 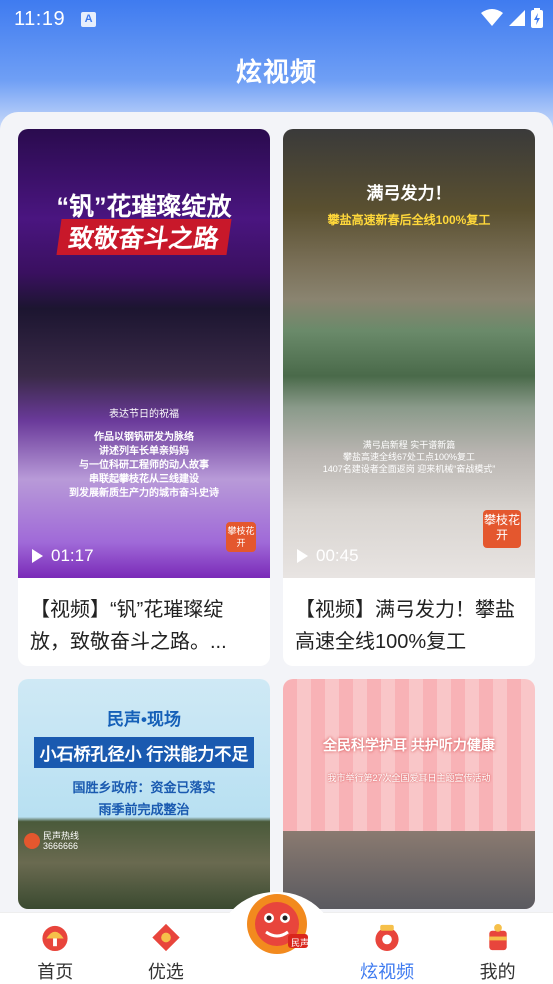 I want to click on overlay-line: 与一位科研工程师的动人故事, so click(x=144, y=465).